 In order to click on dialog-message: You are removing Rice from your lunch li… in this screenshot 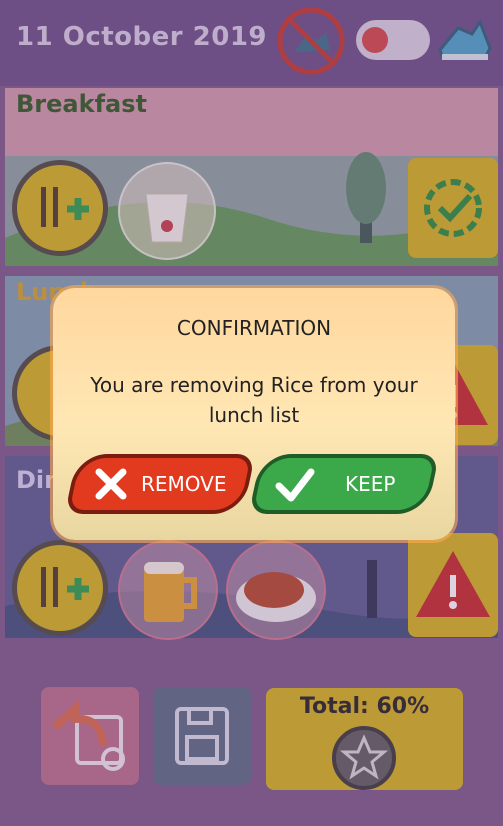, I will do `click(254, 400)`.